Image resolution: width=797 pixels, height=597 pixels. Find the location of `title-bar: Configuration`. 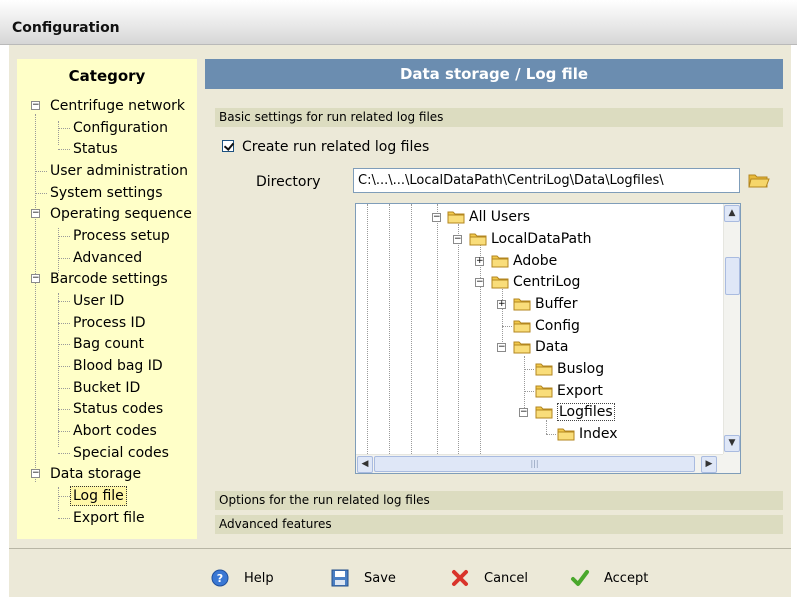

title-bar: Configuration is located at coordinates (398, 22).